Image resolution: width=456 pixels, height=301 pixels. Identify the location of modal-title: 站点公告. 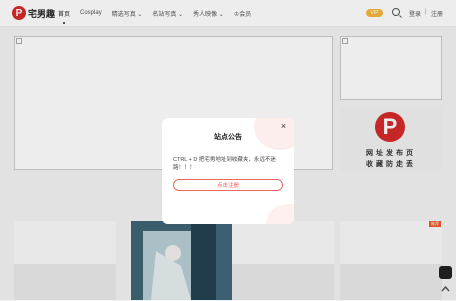
(228, 137).